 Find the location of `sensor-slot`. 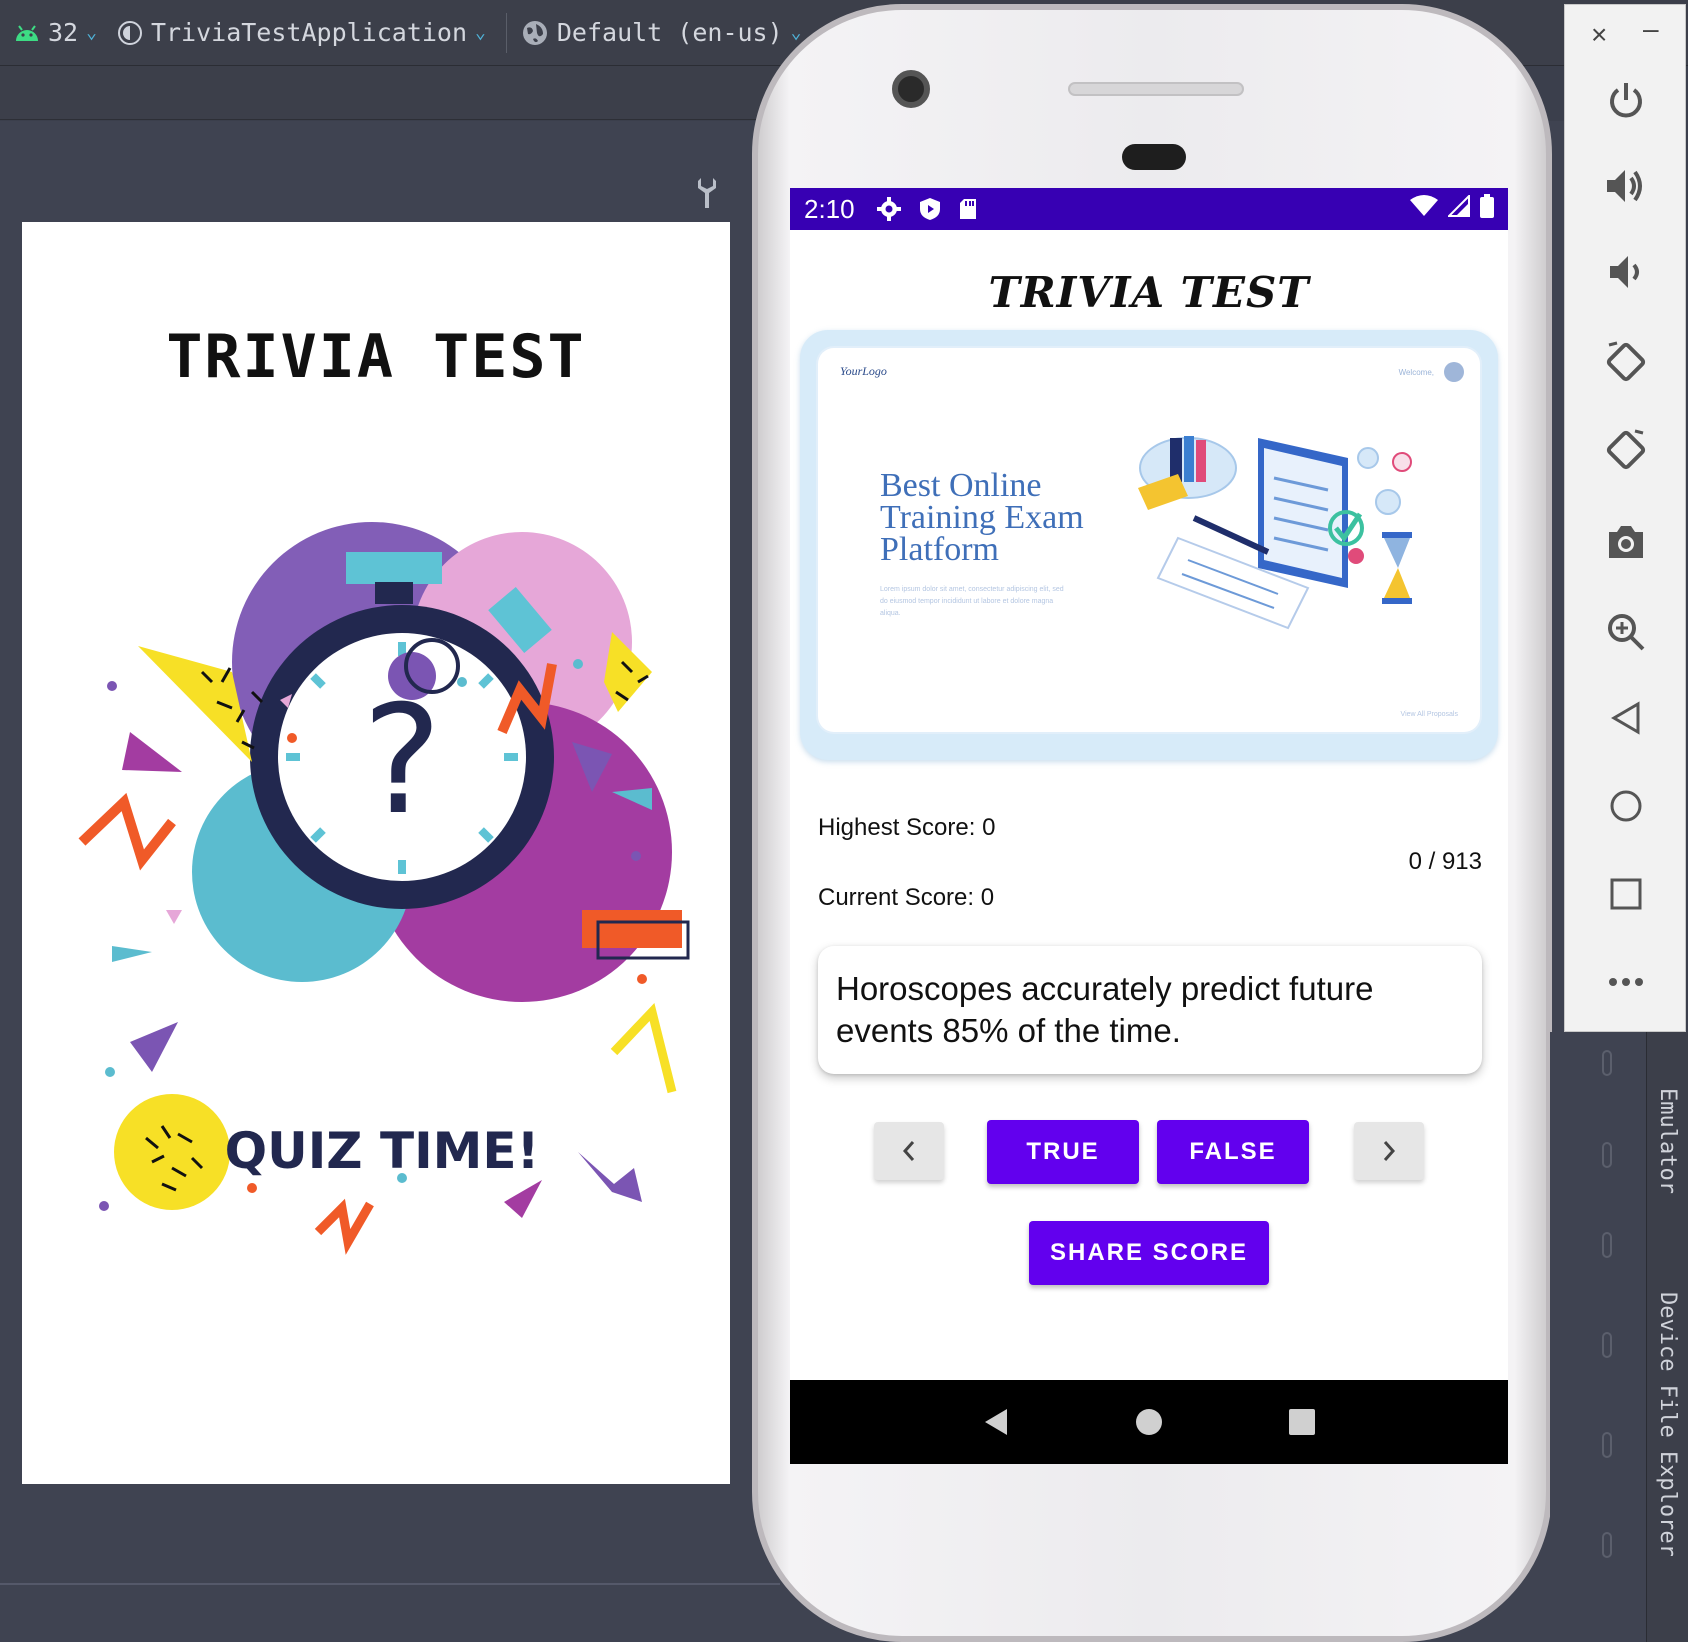

sensor-slot is located at coordinates (1154, 157).